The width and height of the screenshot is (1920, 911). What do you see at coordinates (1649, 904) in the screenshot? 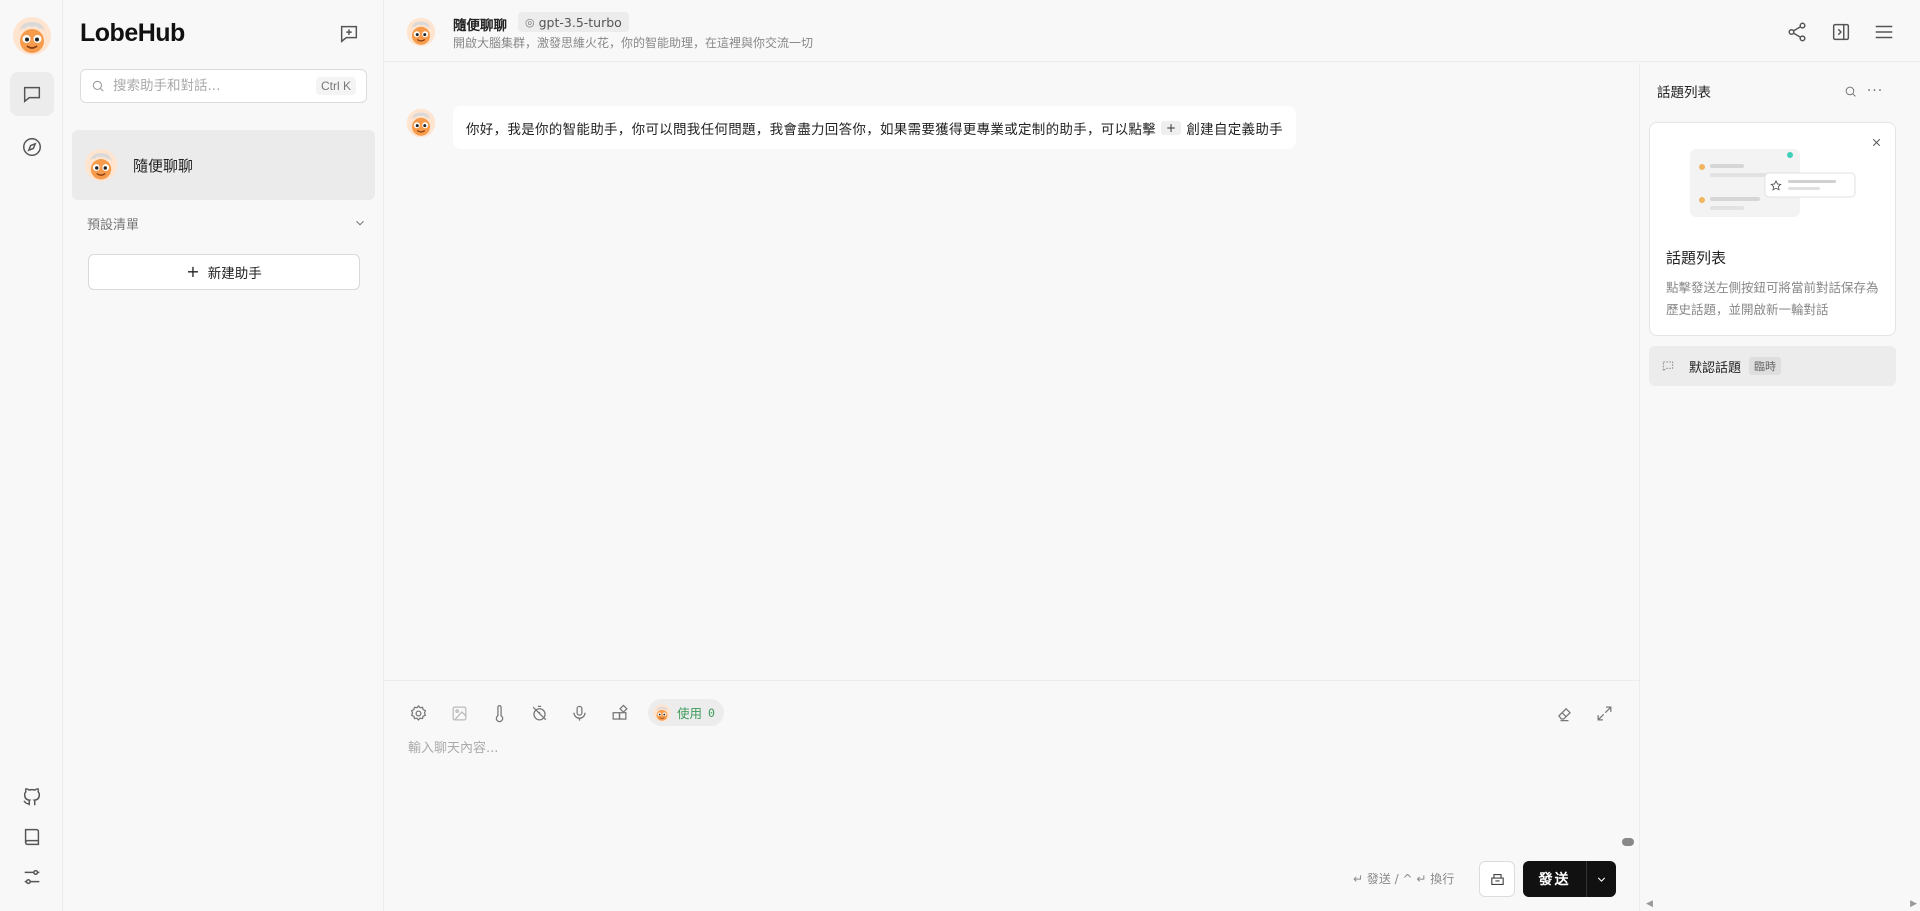
I see `scroll-left-arrow-icon: ◀` at bounding box center [1649, 904].